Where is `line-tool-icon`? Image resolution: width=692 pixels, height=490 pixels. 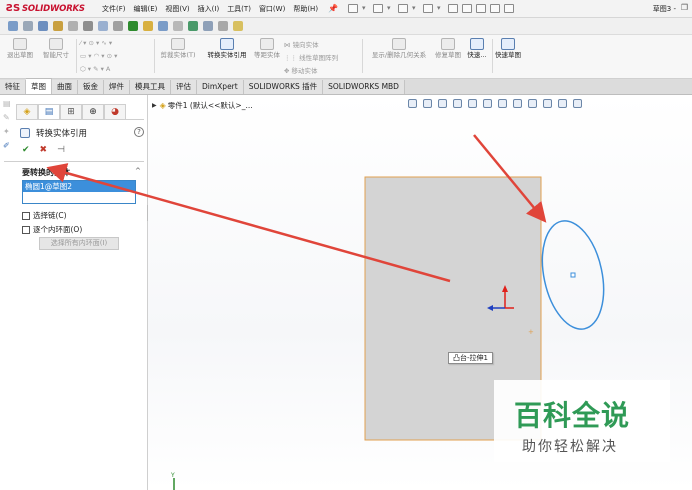
line-tool-icon is located at coordinates (28, 26).